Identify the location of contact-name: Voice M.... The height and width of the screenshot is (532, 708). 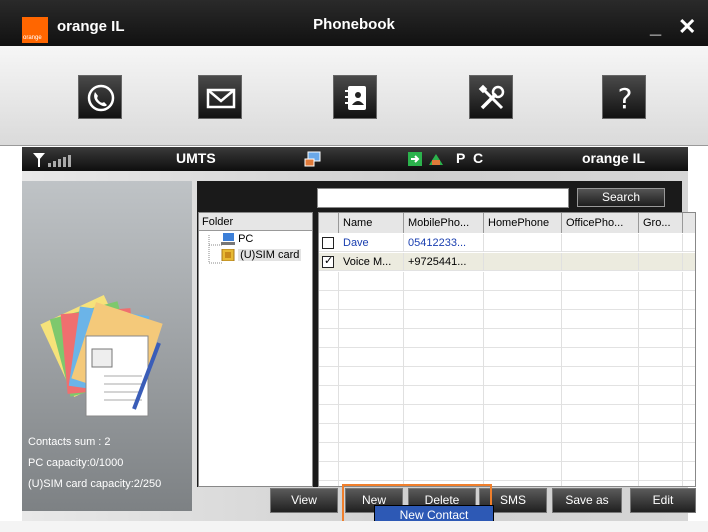
(371, 262).